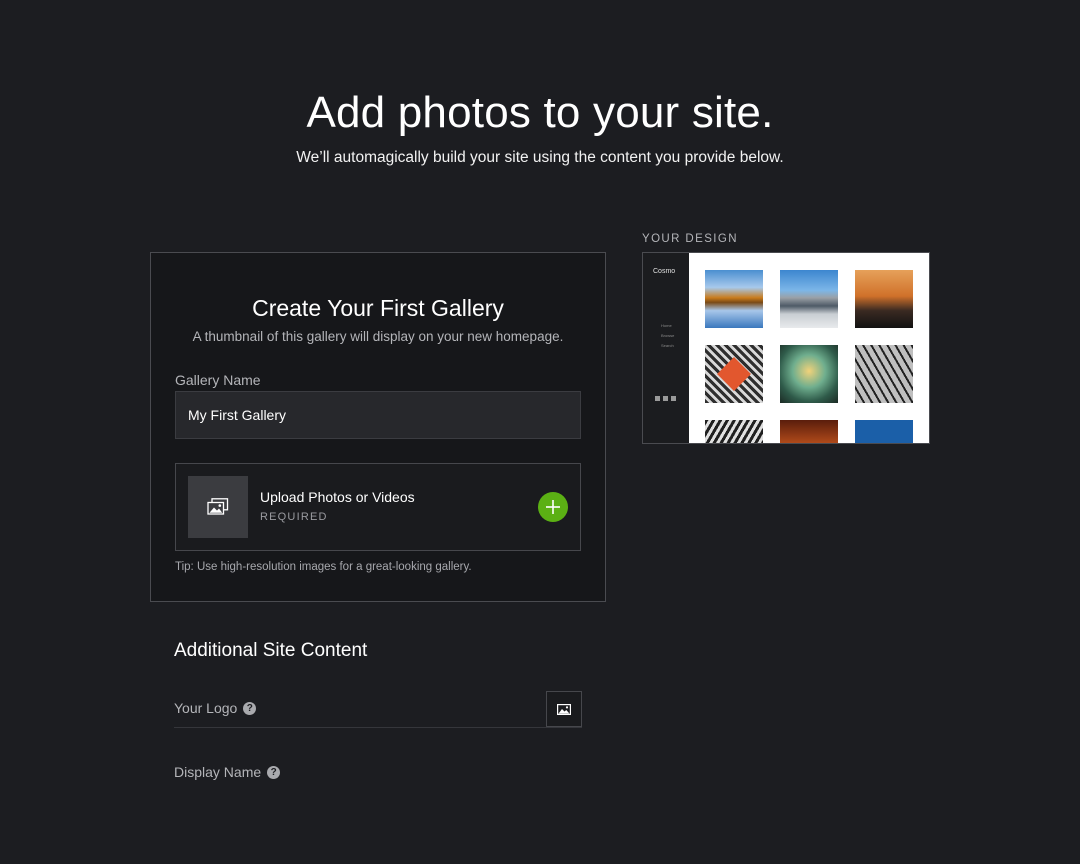 The width and height of the screenshot is (1080, 864). What do you see at coordinates (337, 497) in the screenshot?
I see `upload-title: Upload Photos or Videos` at bounding box center [337, 497].